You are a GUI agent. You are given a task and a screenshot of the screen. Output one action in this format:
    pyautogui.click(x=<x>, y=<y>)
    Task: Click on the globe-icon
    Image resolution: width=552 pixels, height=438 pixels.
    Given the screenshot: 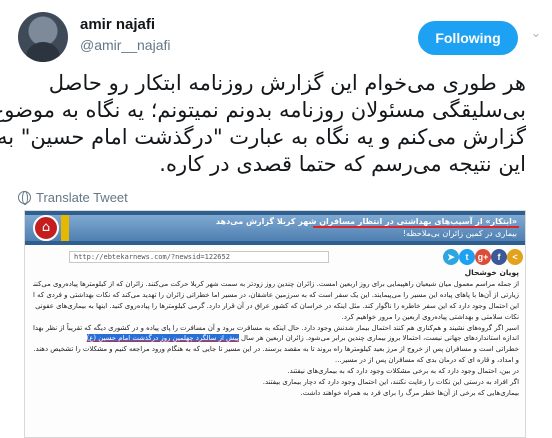 What is the action you would take?
    pyautogui.click(x=24, y=198)
    